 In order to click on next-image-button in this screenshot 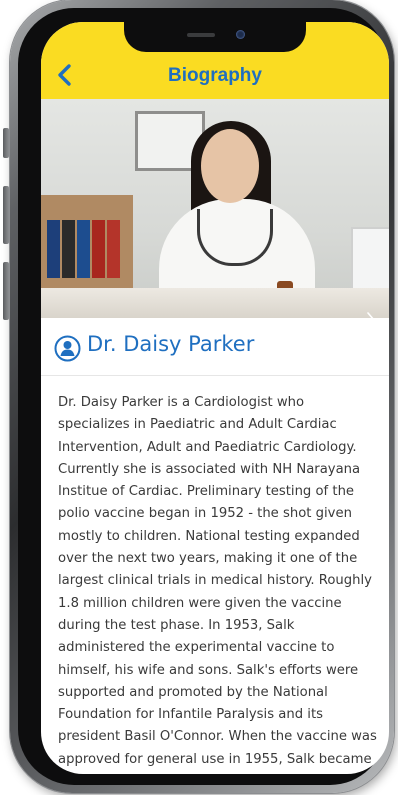, I will do `click(371, 313)`.